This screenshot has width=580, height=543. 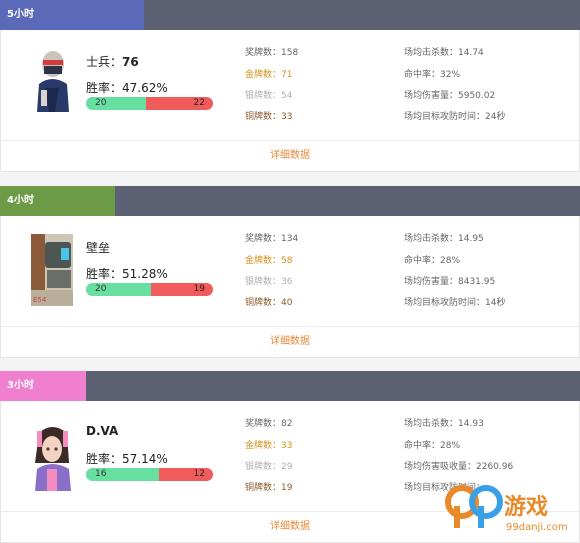 I want to click on objective-time-stat: 场均目标攻防时间：24秒, so click(x=455, y=117).